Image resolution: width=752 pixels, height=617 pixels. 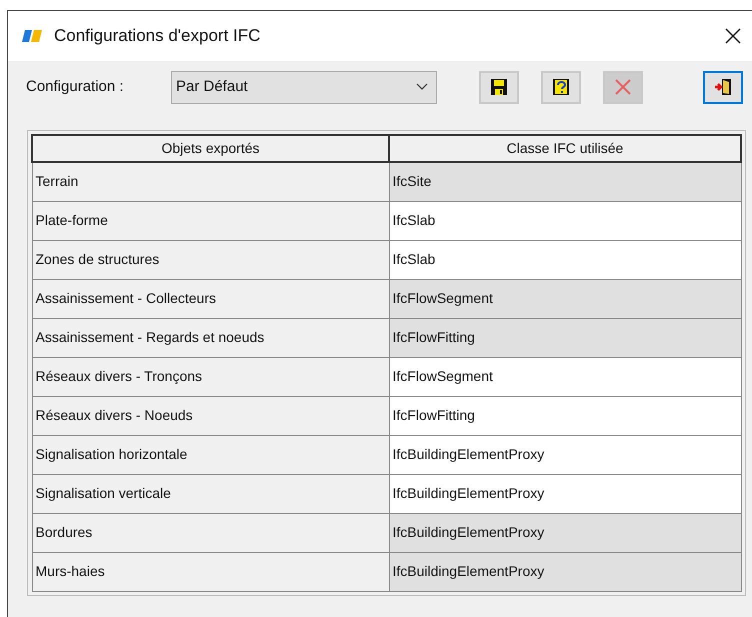 I want to click on table-cell: Signalisation verticale, so click(x=210, y=493).